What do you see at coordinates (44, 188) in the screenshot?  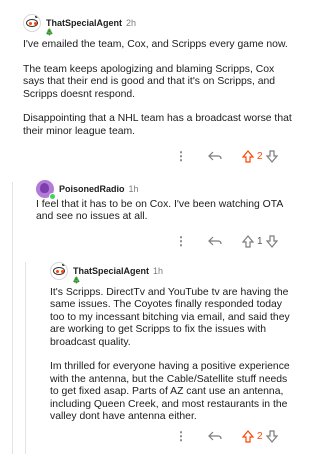 I see `avatar-figure` at bounding box center [44, 188].